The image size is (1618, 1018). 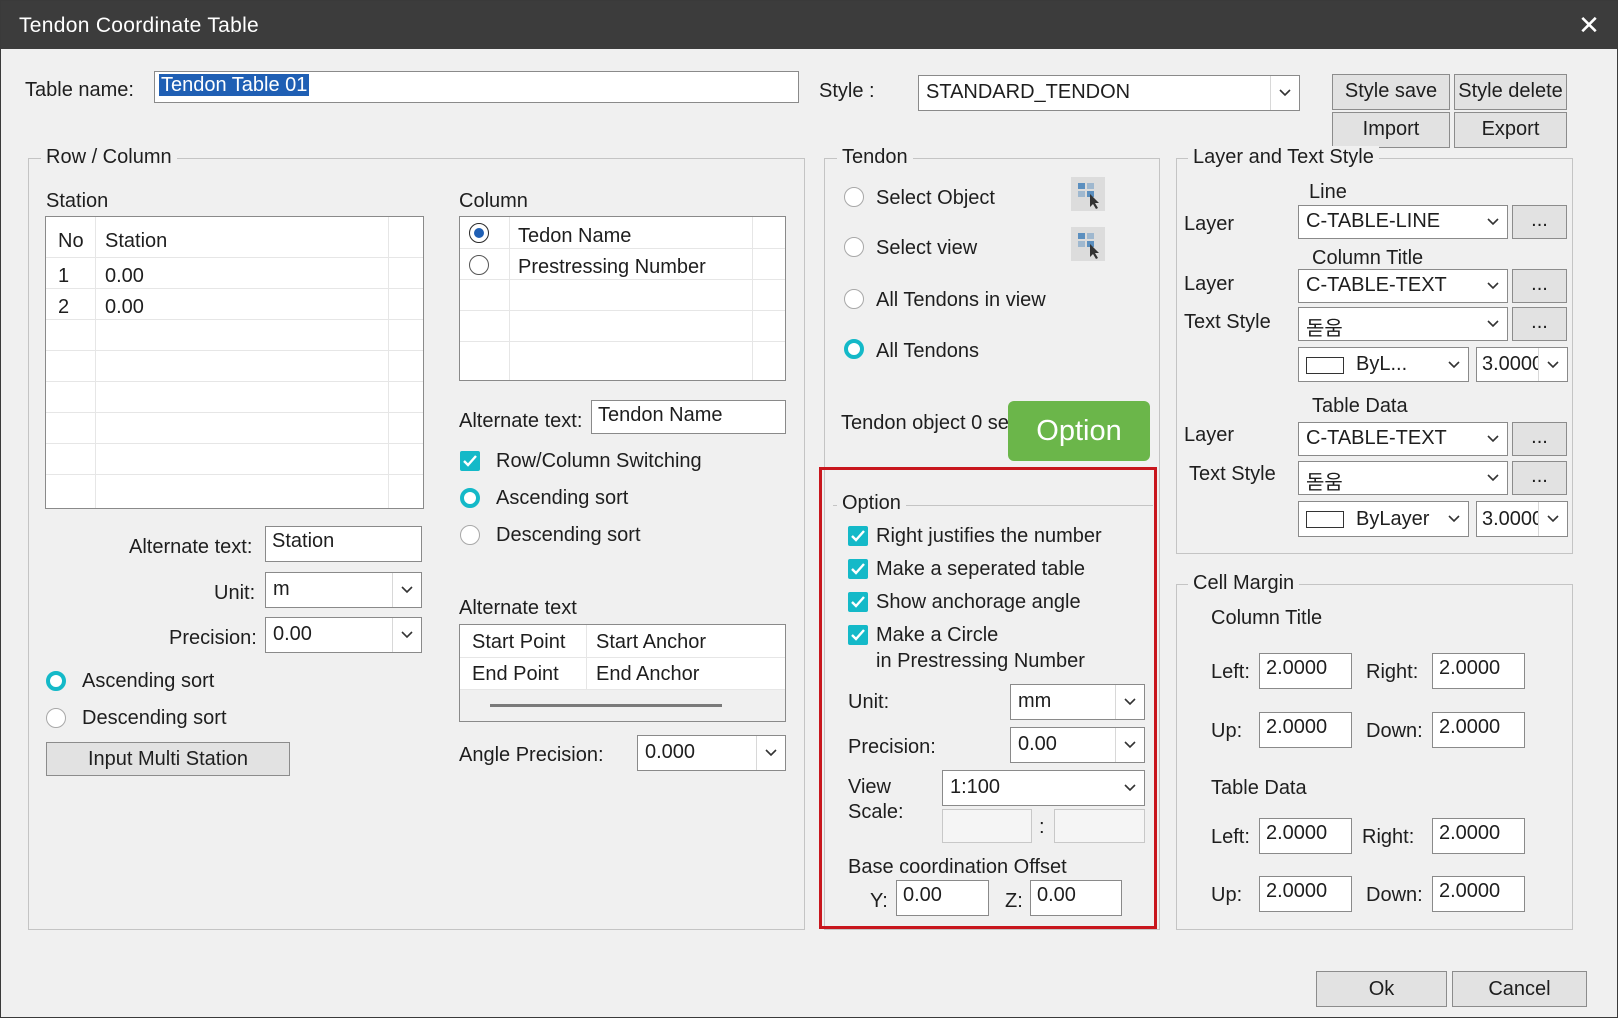 I want to click on column-title-text-style-select: 돋움, so click(x=1403, y=324).